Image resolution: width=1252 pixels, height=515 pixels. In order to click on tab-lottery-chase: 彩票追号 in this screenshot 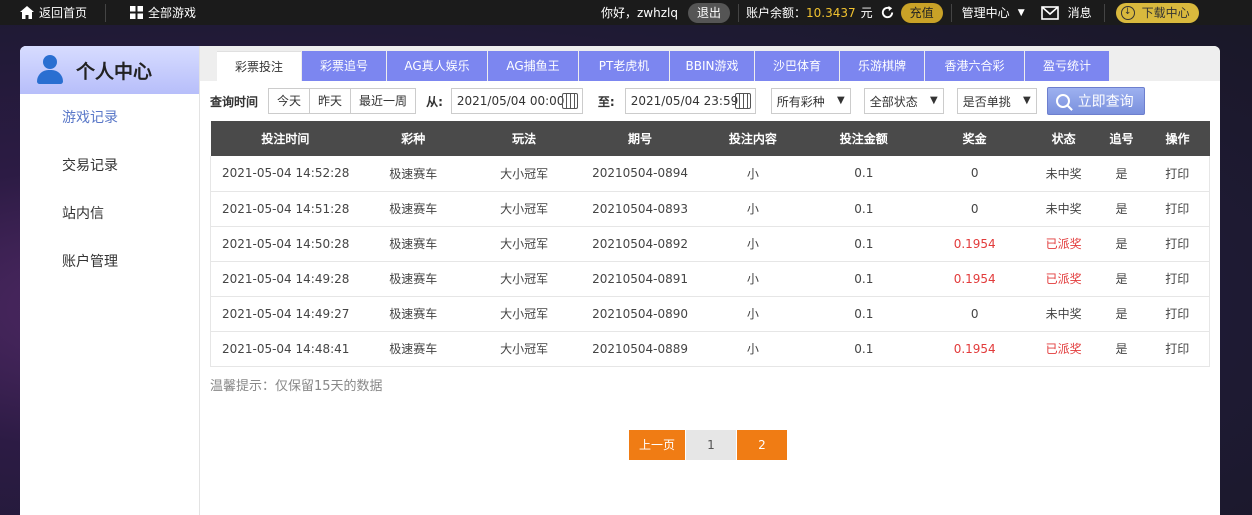, I will do `click(344, 66)`.